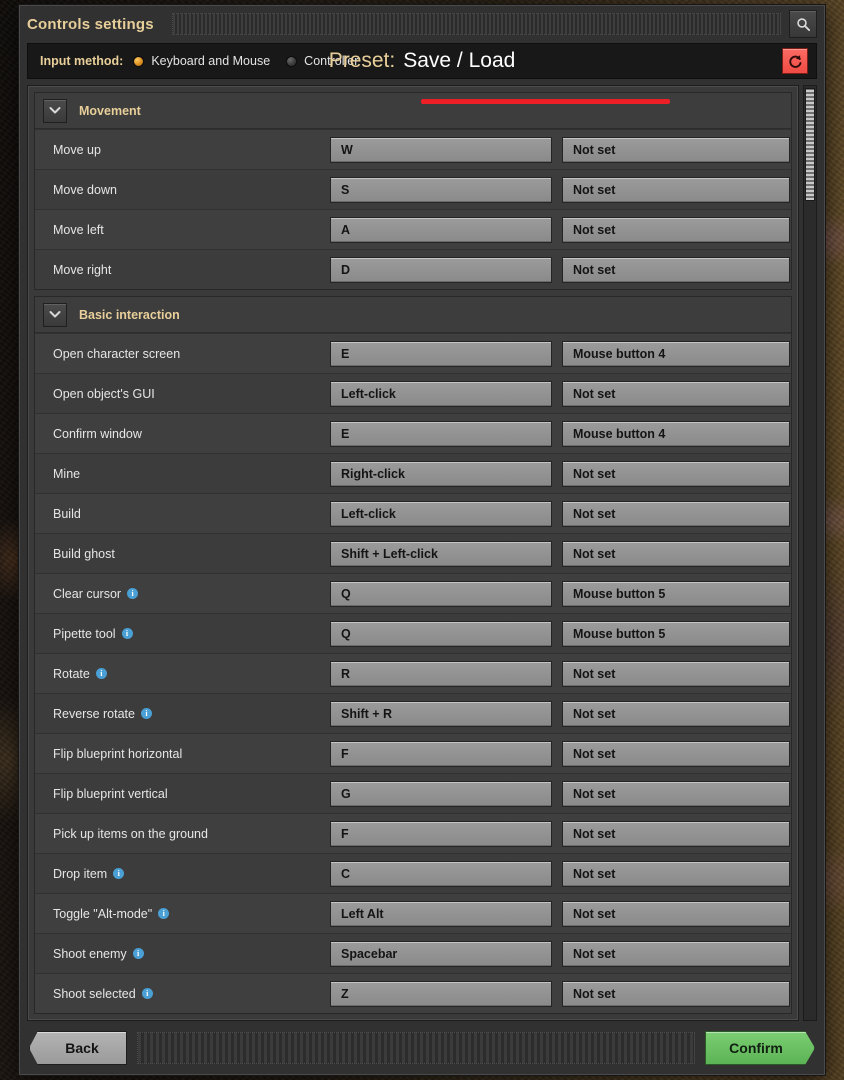  What do you see at coordinates (78, 1048) in the screenshot?
I see `back-button: Back` at bounding box center [78, 1048].